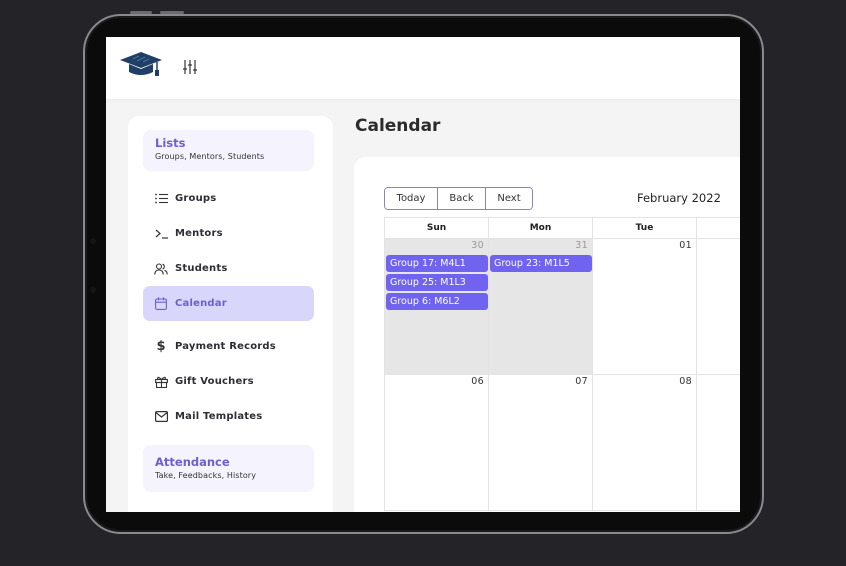 The height and width of the screenshot is (566, 846). What do you see at coordinates (219, 416) in the screenshot?
I see `sidebar-item-label: Mail Templates` at bounding box center [219, 416].